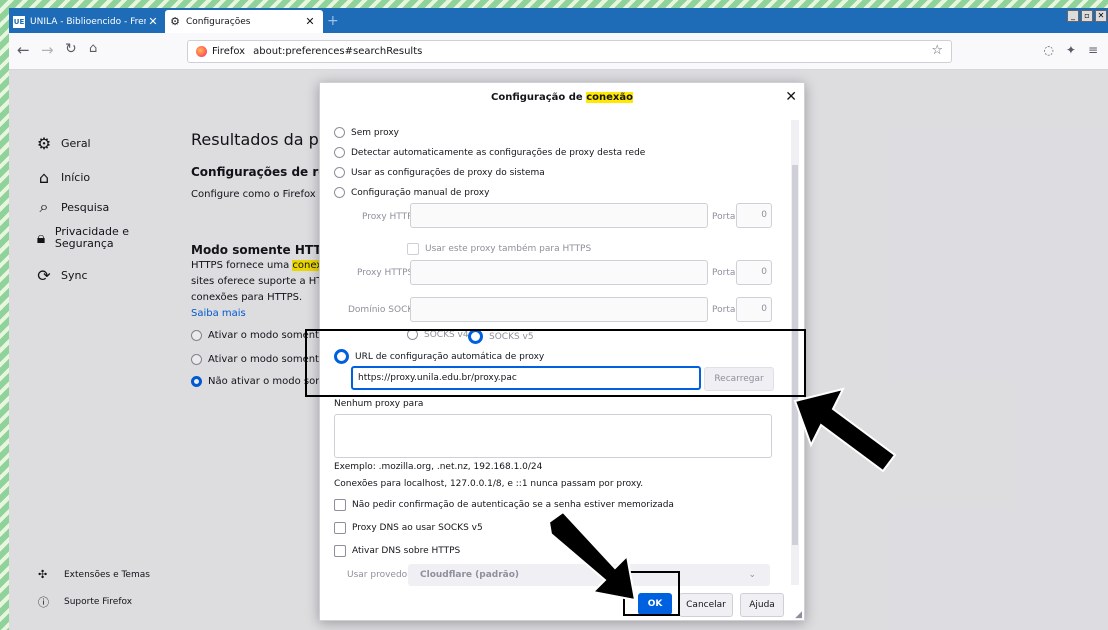  What do you see at coordinates (706, 605) in the screenshot?
I see `cancel-button: Cancelar` at bounding box center [706, 605].